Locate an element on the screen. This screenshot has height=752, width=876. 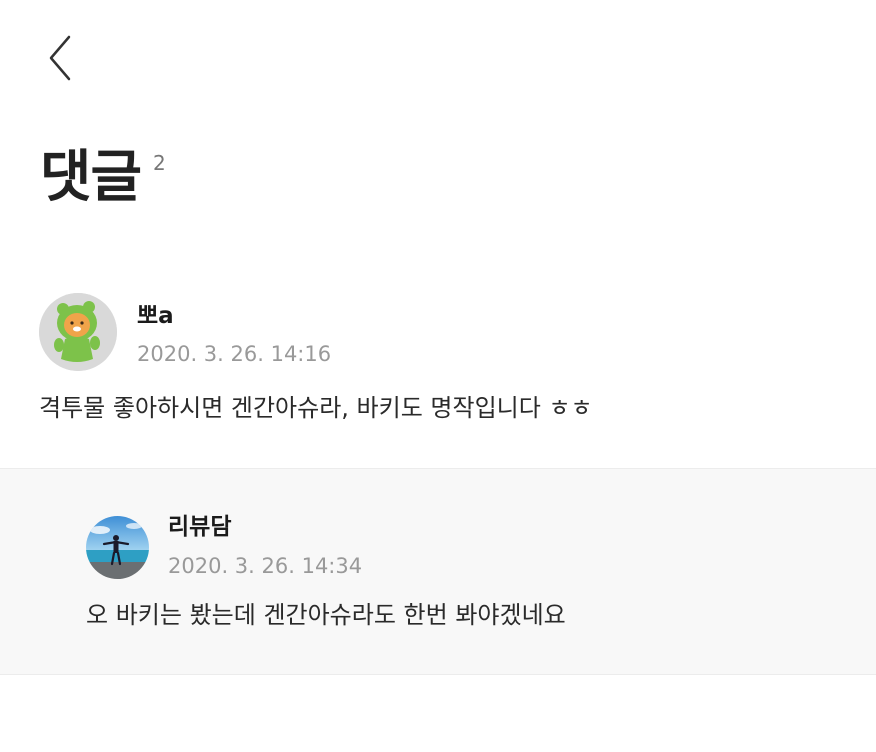
chevron-left-icon is located at coordinates (60, 58).